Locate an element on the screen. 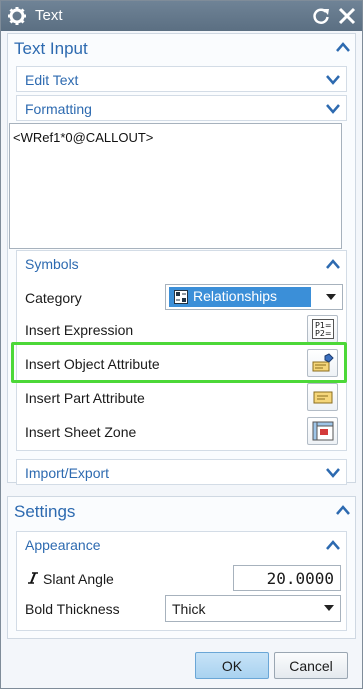  relationships-icon is located at coordinates (181, 297).